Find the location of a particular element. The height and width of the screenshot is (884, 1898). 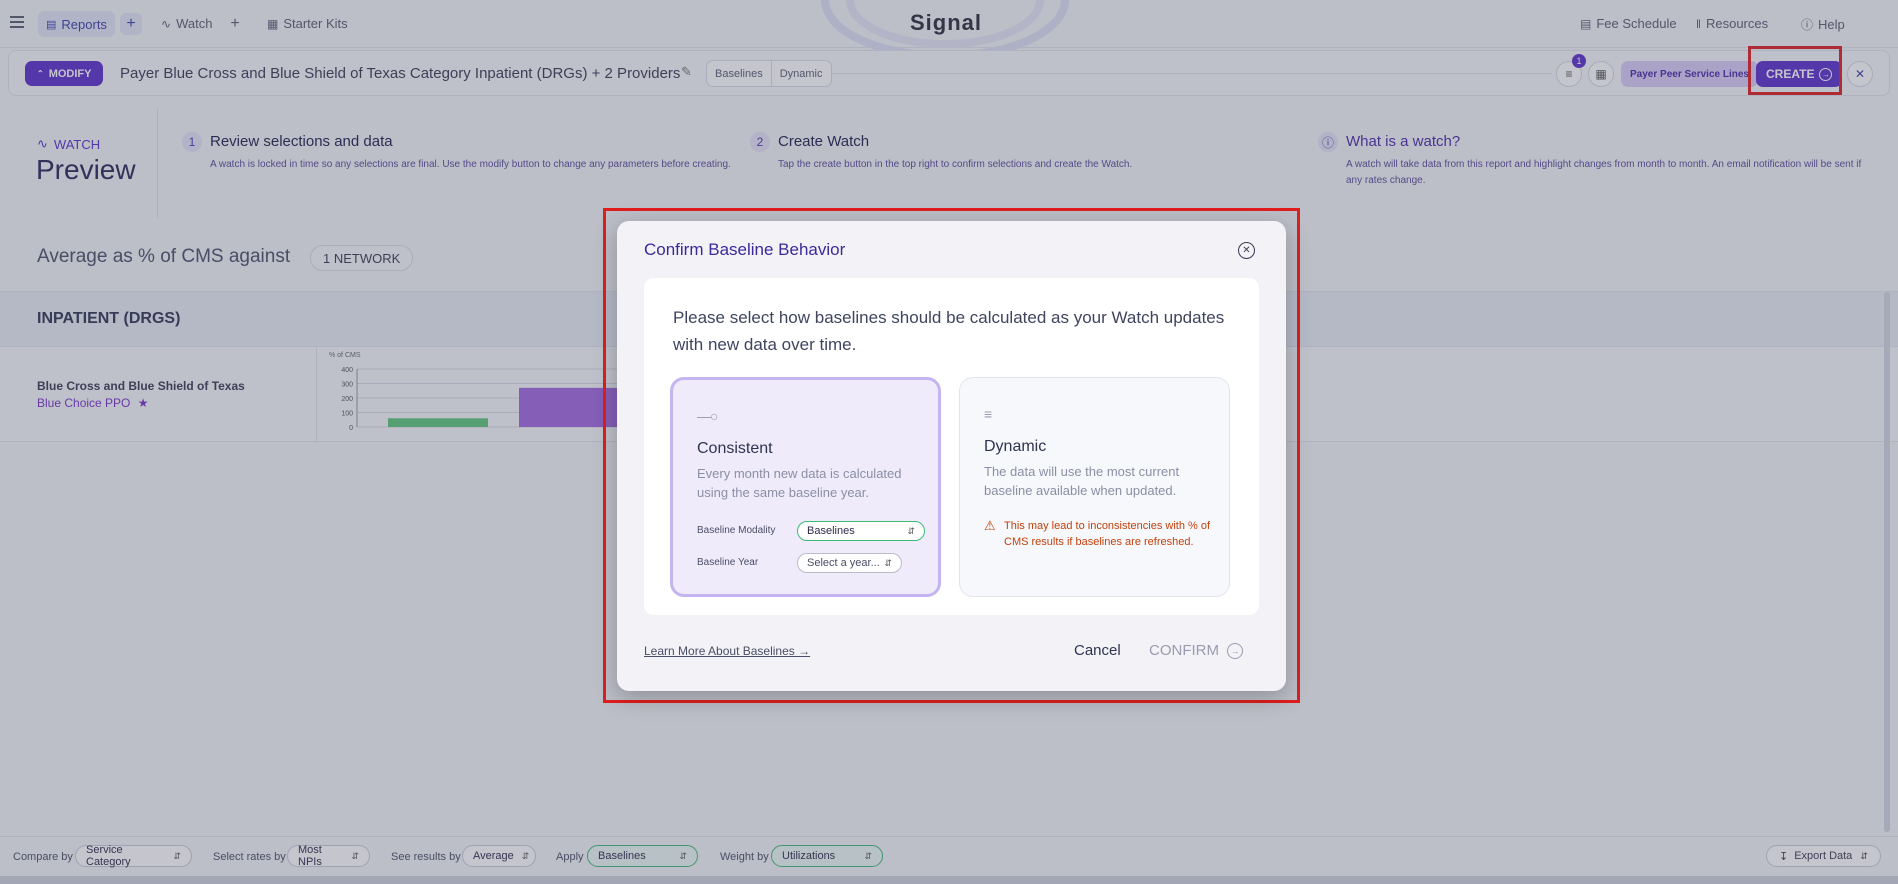

baseline-modality-value: Baselines is located at coordinates (831, 531).